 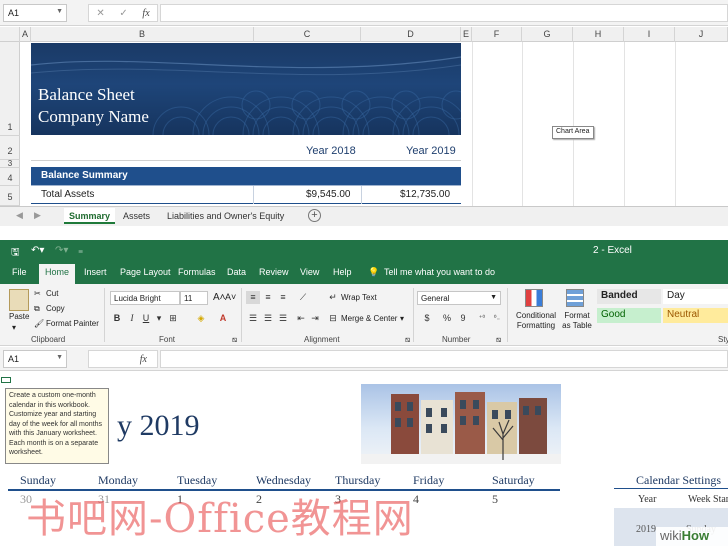 I want to click on conditional-formatting-button: Conditional Formatting, so click(x=536, y=321).